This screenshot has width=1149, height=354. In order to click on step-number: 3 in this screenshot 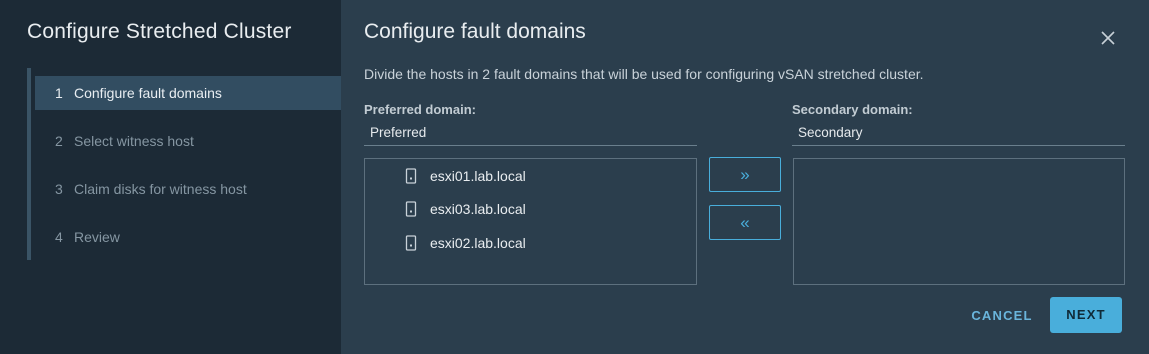, I will do `click(59, 189)`.